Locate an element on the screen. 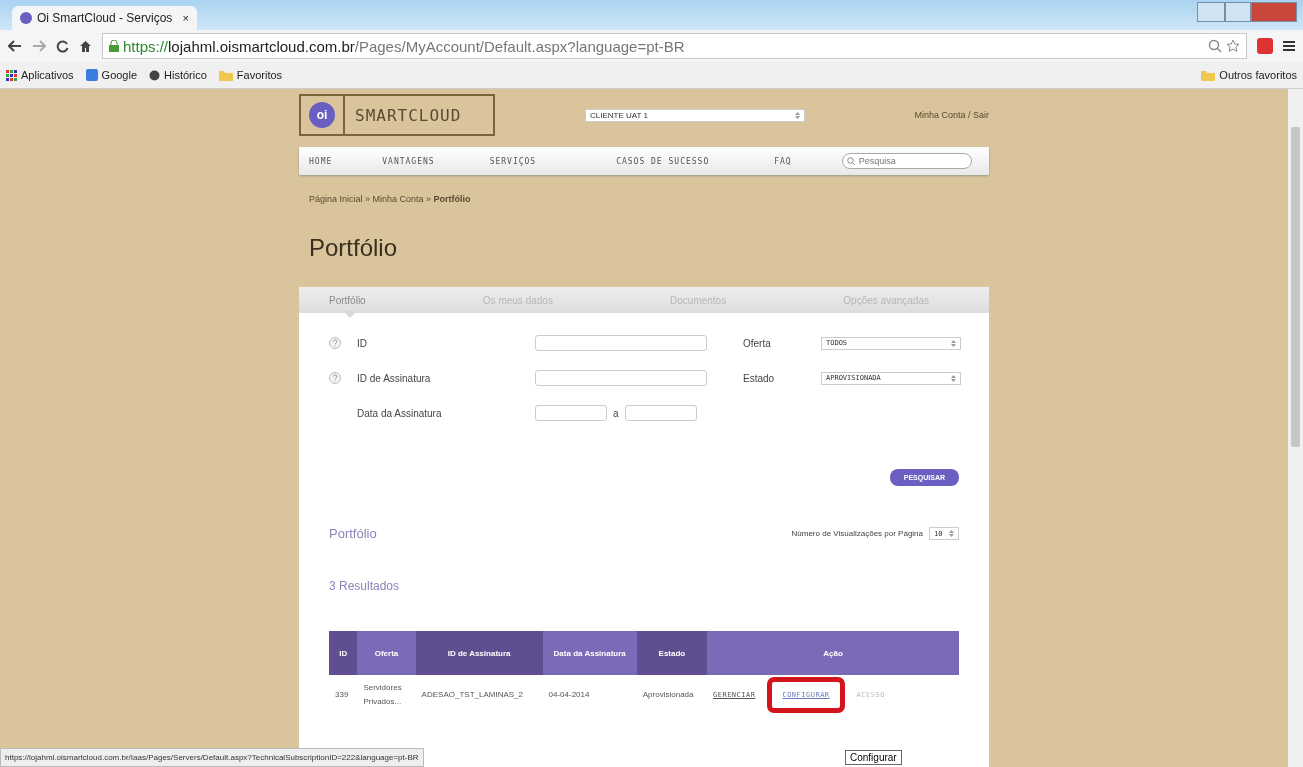 This screenshot has height=767, width=1303. results-title: Portfólio is located at coordinates (353, 533).